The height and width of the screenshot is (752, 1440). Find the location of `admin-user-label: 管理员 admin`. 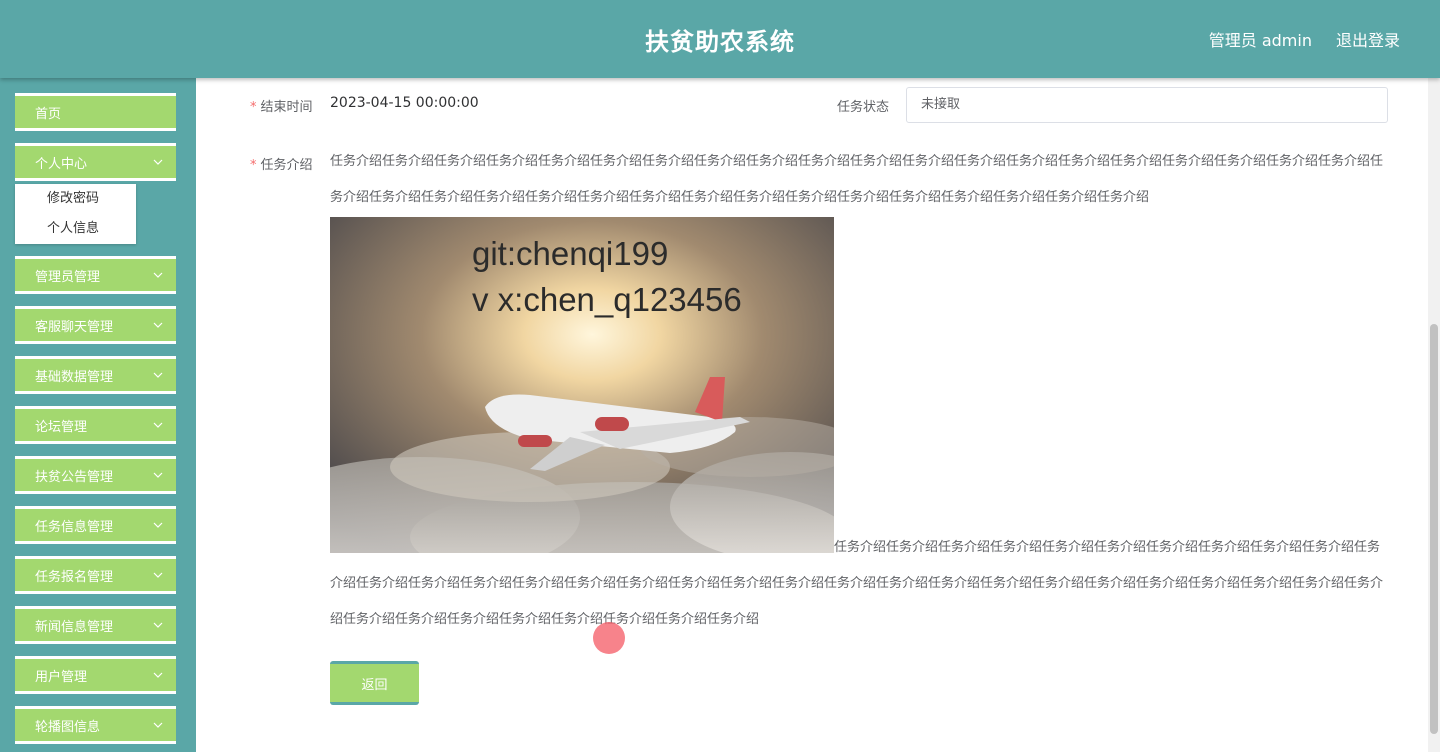

admin-user-label: 管理员 admin is located at coordinates (1260, 39).